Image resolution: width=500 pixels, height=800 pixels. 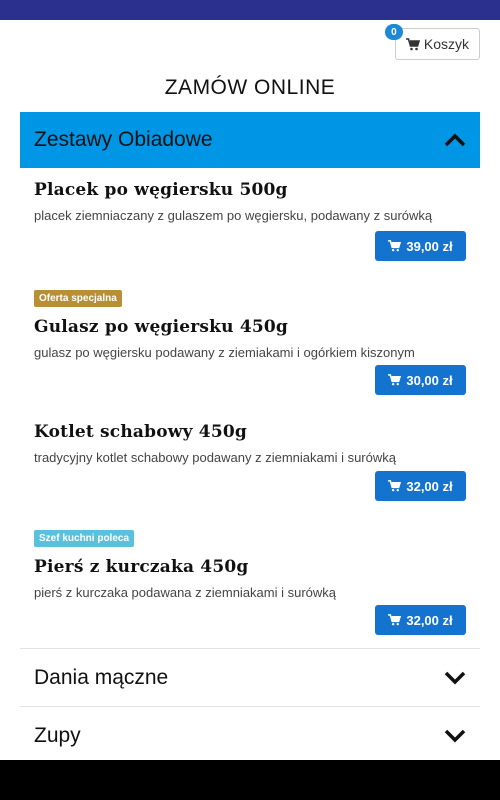 I want to click on category-label: Dania mączne, so click(x=101, y=677).